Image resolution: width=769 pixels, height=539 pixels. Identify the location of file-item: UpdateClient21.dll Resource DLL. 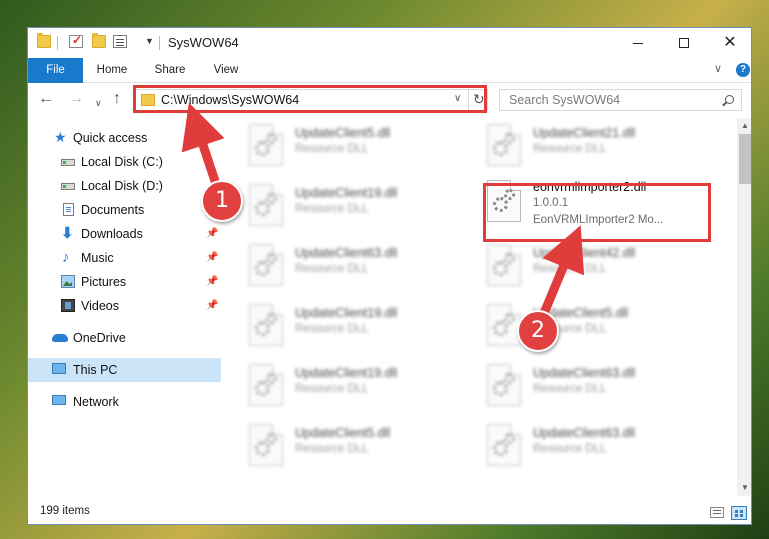
(594, 146).